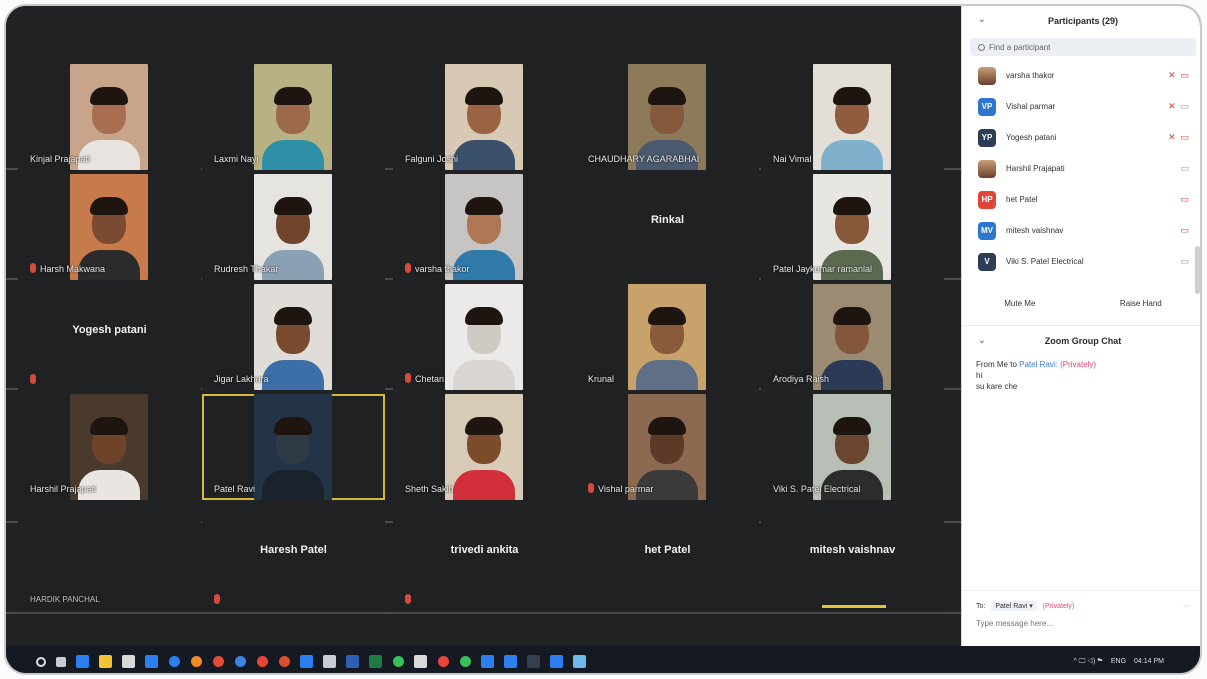  Describe the element at coordinates (1081, 106) in the screenshot. I see `participant-list-item: VP Vishal parmar ✕▭` at that location.